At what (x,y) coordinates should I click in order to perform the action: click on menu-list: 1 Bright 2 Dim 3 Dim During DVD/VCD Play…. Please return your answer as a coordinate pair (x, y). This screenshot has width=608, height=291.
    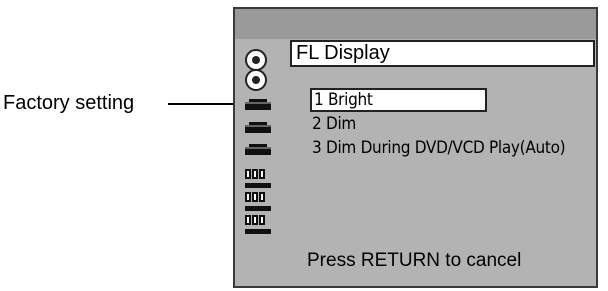
    Looking at the image, I should click on (452, 124).